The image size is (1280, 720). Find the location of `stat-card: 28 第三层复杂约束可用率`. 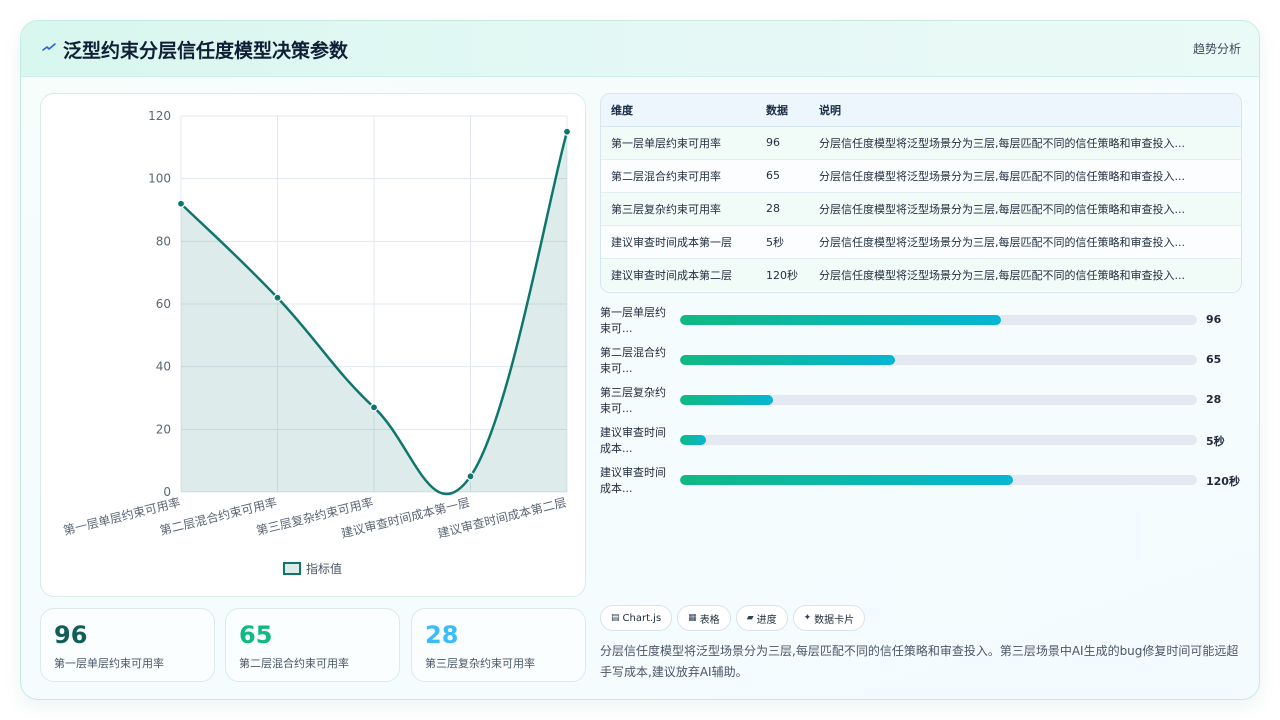

stat-card: 28 第三层复杂约束可用率 is located at coordinates (498, 645).